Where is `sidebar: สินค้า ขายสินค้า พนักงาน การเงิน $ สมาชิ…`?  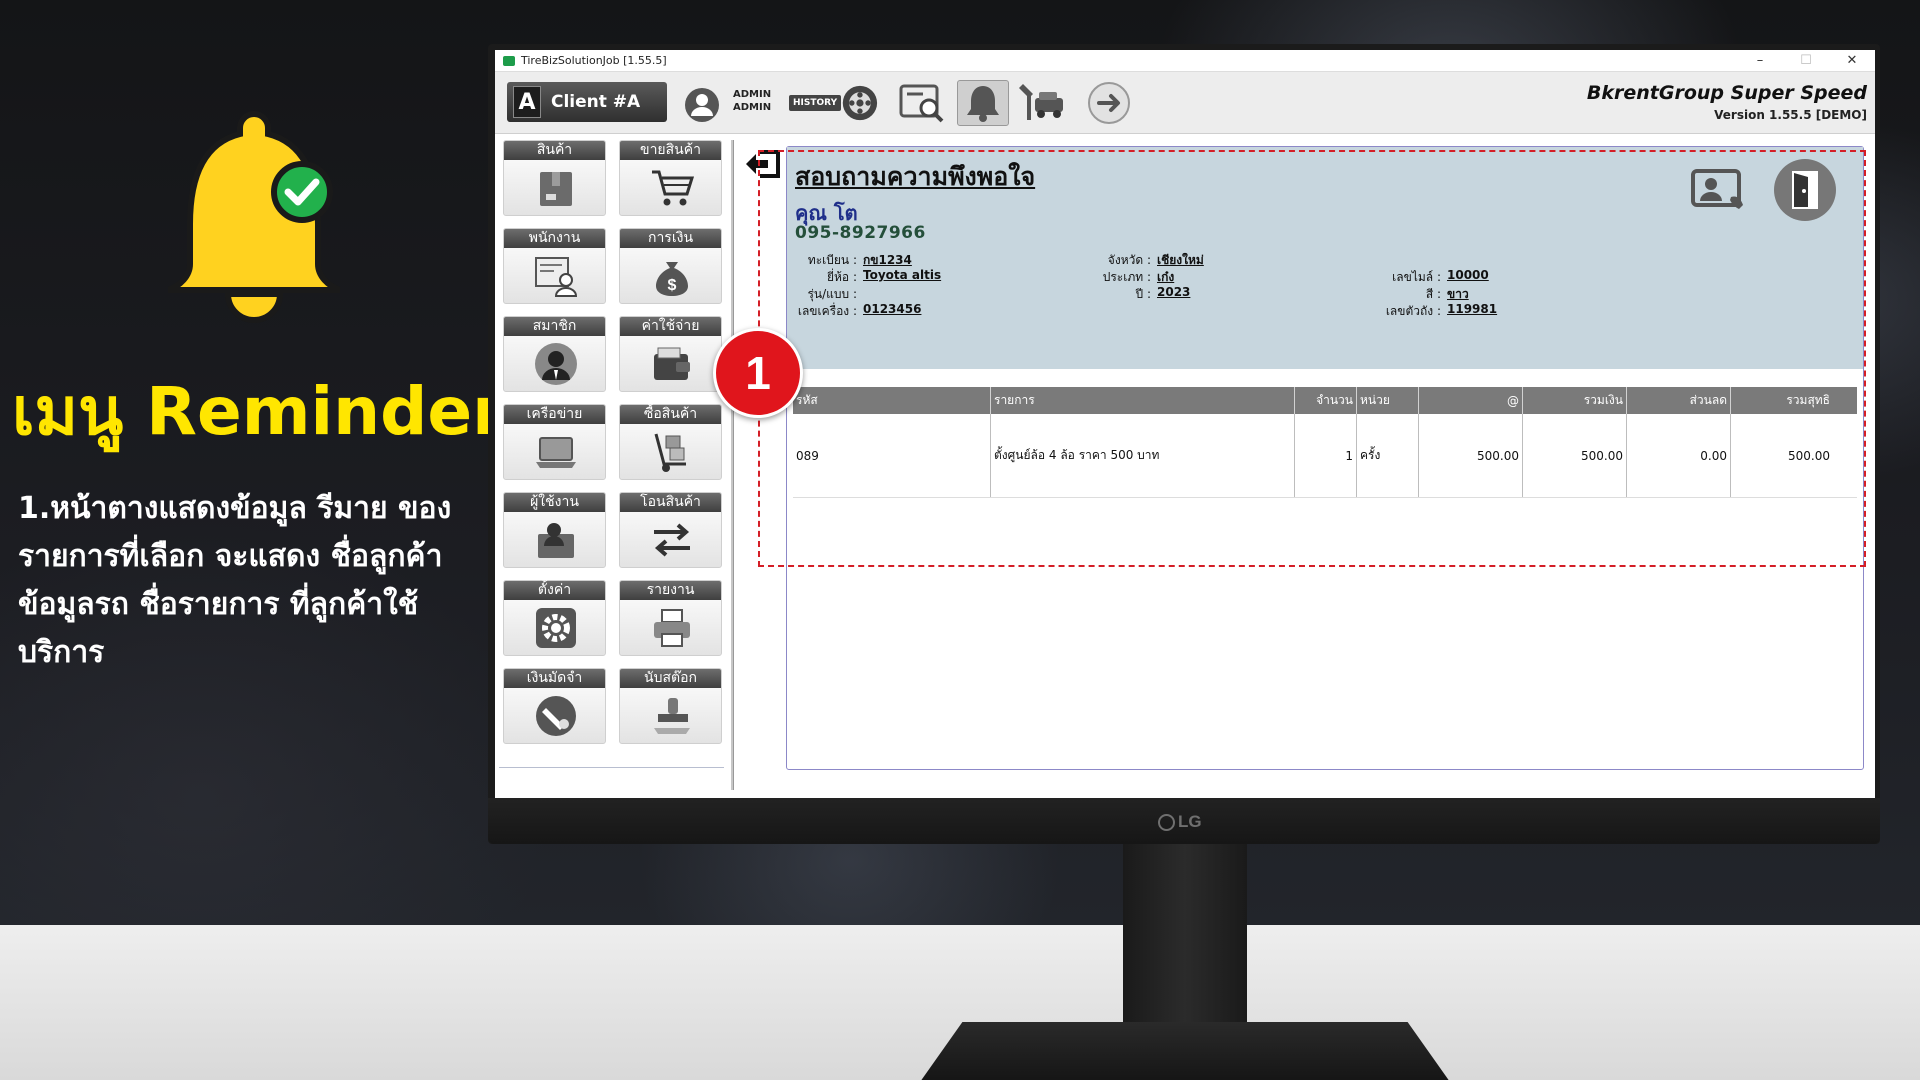 sidebar: สินค้า ขายสินค้า พนักงาน การเงิน $ สมาชิ… is located at coordinates (612, 450).